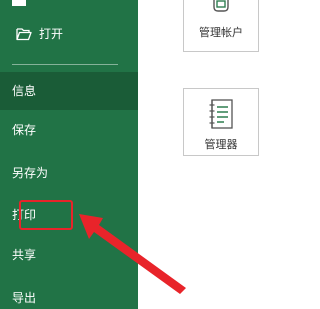 This screenshot has width=320, height=309. What do you see at coordinates (19, 3) in the screenshot?
I see `back-button-fragment` at bounding box center [19, 3].